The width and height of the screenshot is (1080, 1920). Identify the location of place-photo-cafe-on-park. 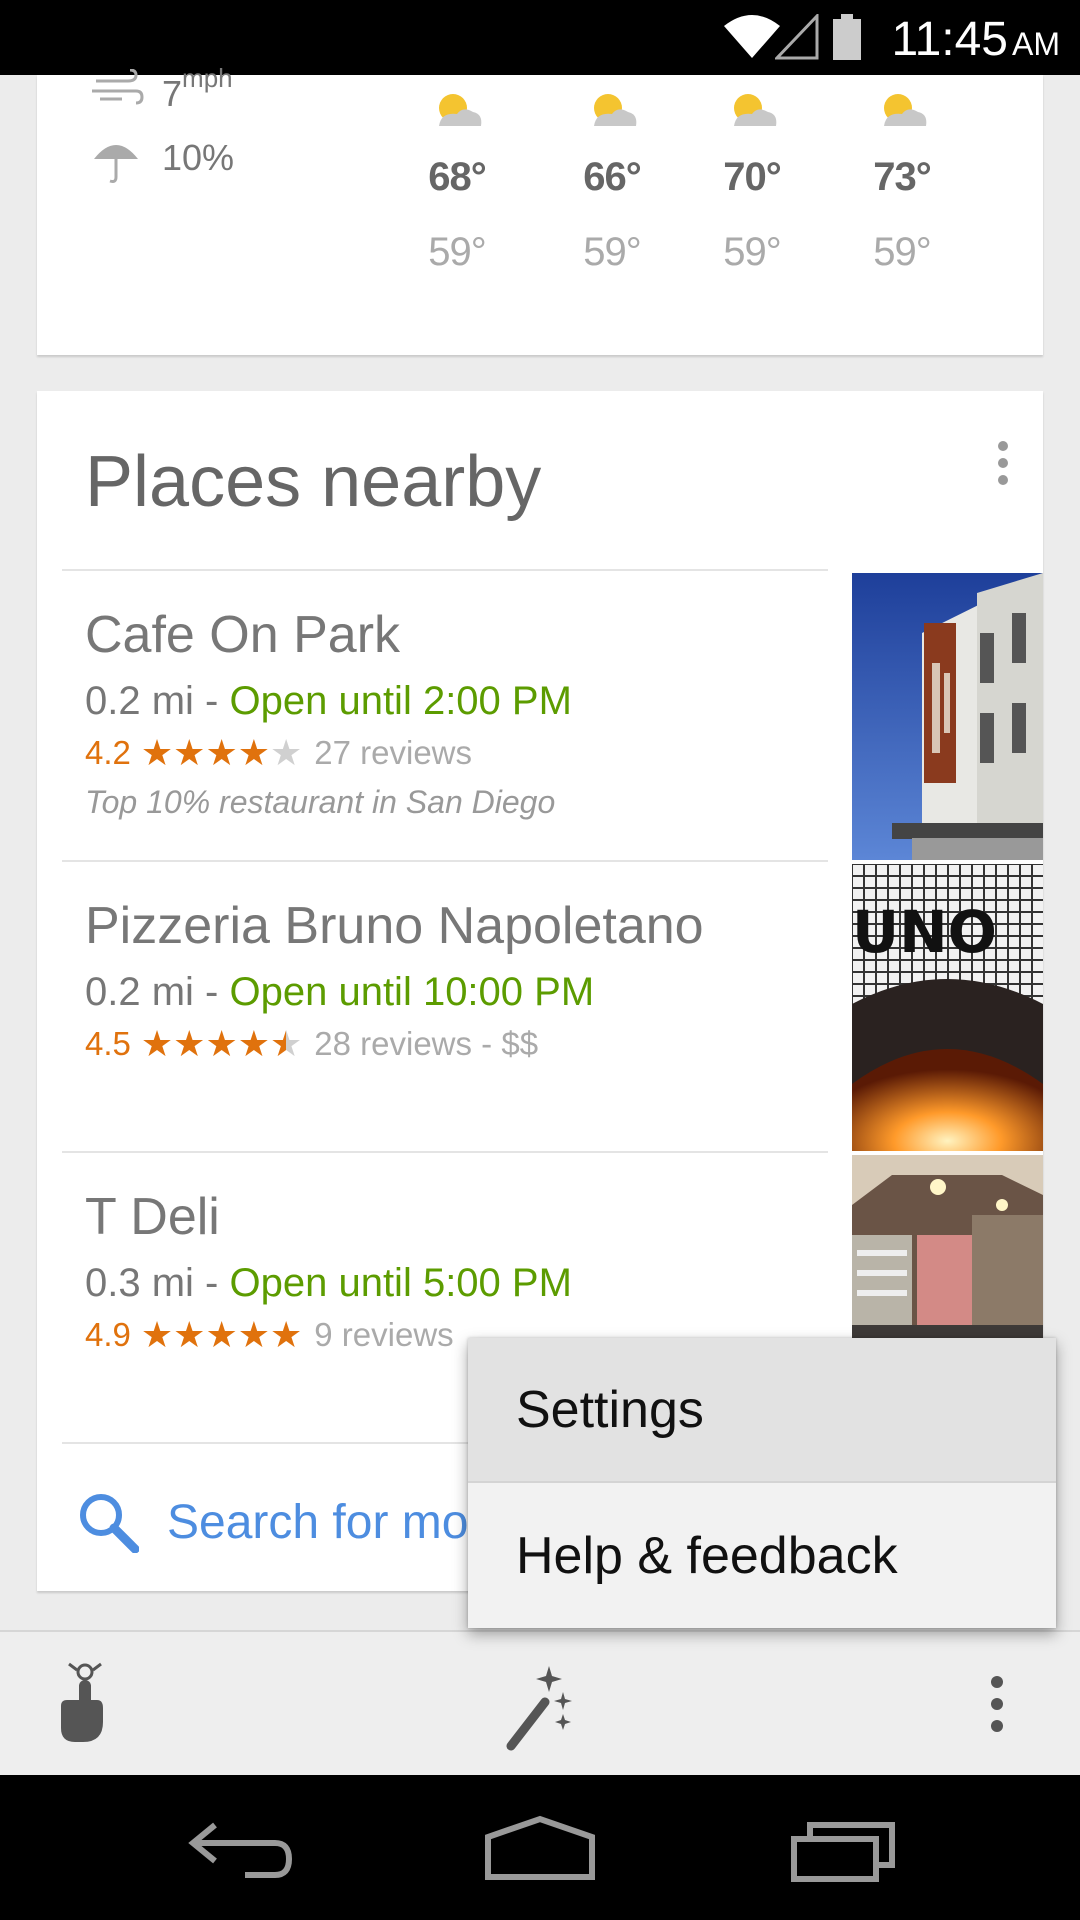
(947, 716).